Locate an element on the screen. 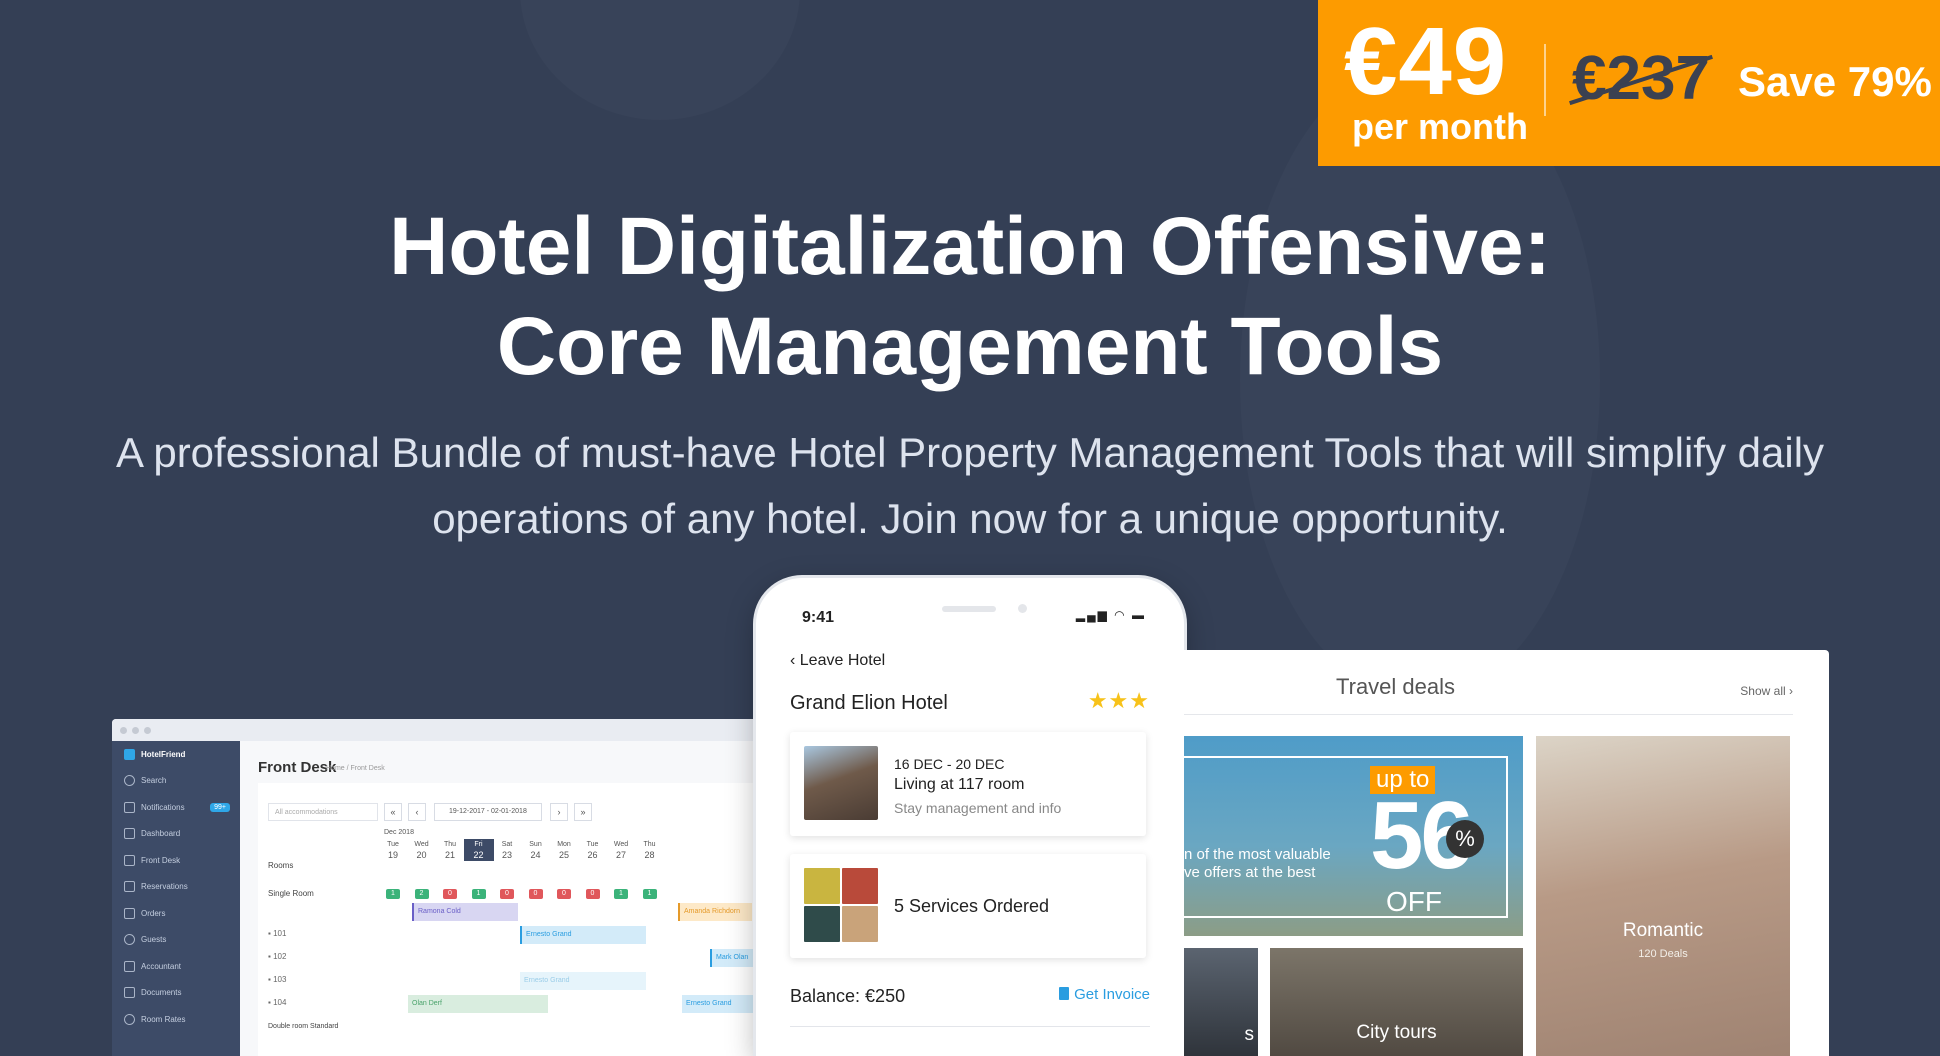 The image size is (1940, 1056). day-column-9: Thu 28 is located at coordinates (650, 850).